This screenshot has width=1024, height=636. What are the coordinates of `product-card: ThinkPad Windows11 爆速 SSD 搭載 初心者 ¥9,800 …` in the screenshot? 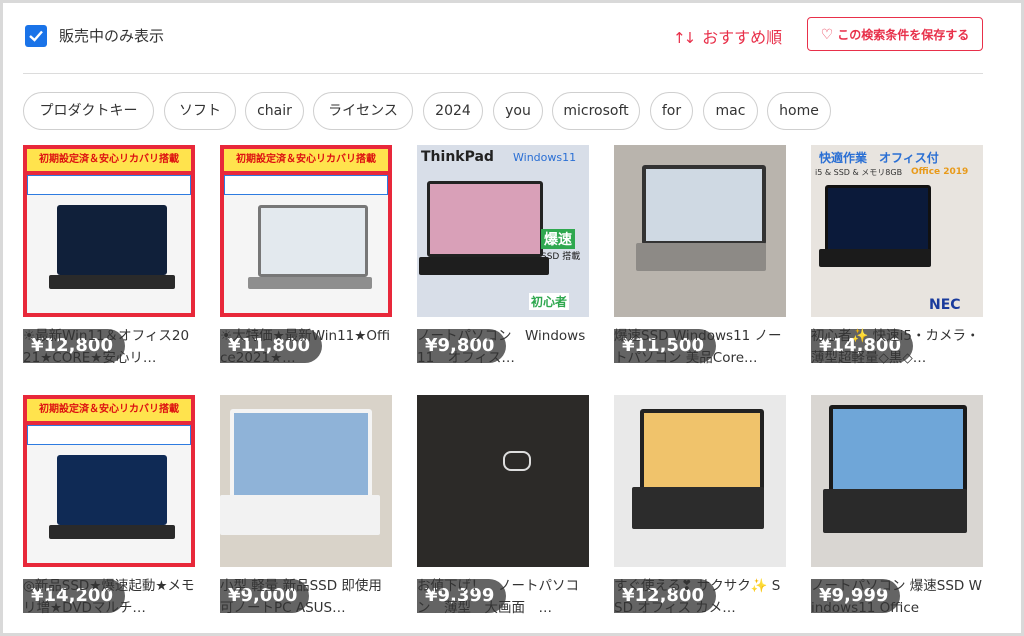 It's located at (503, 260).